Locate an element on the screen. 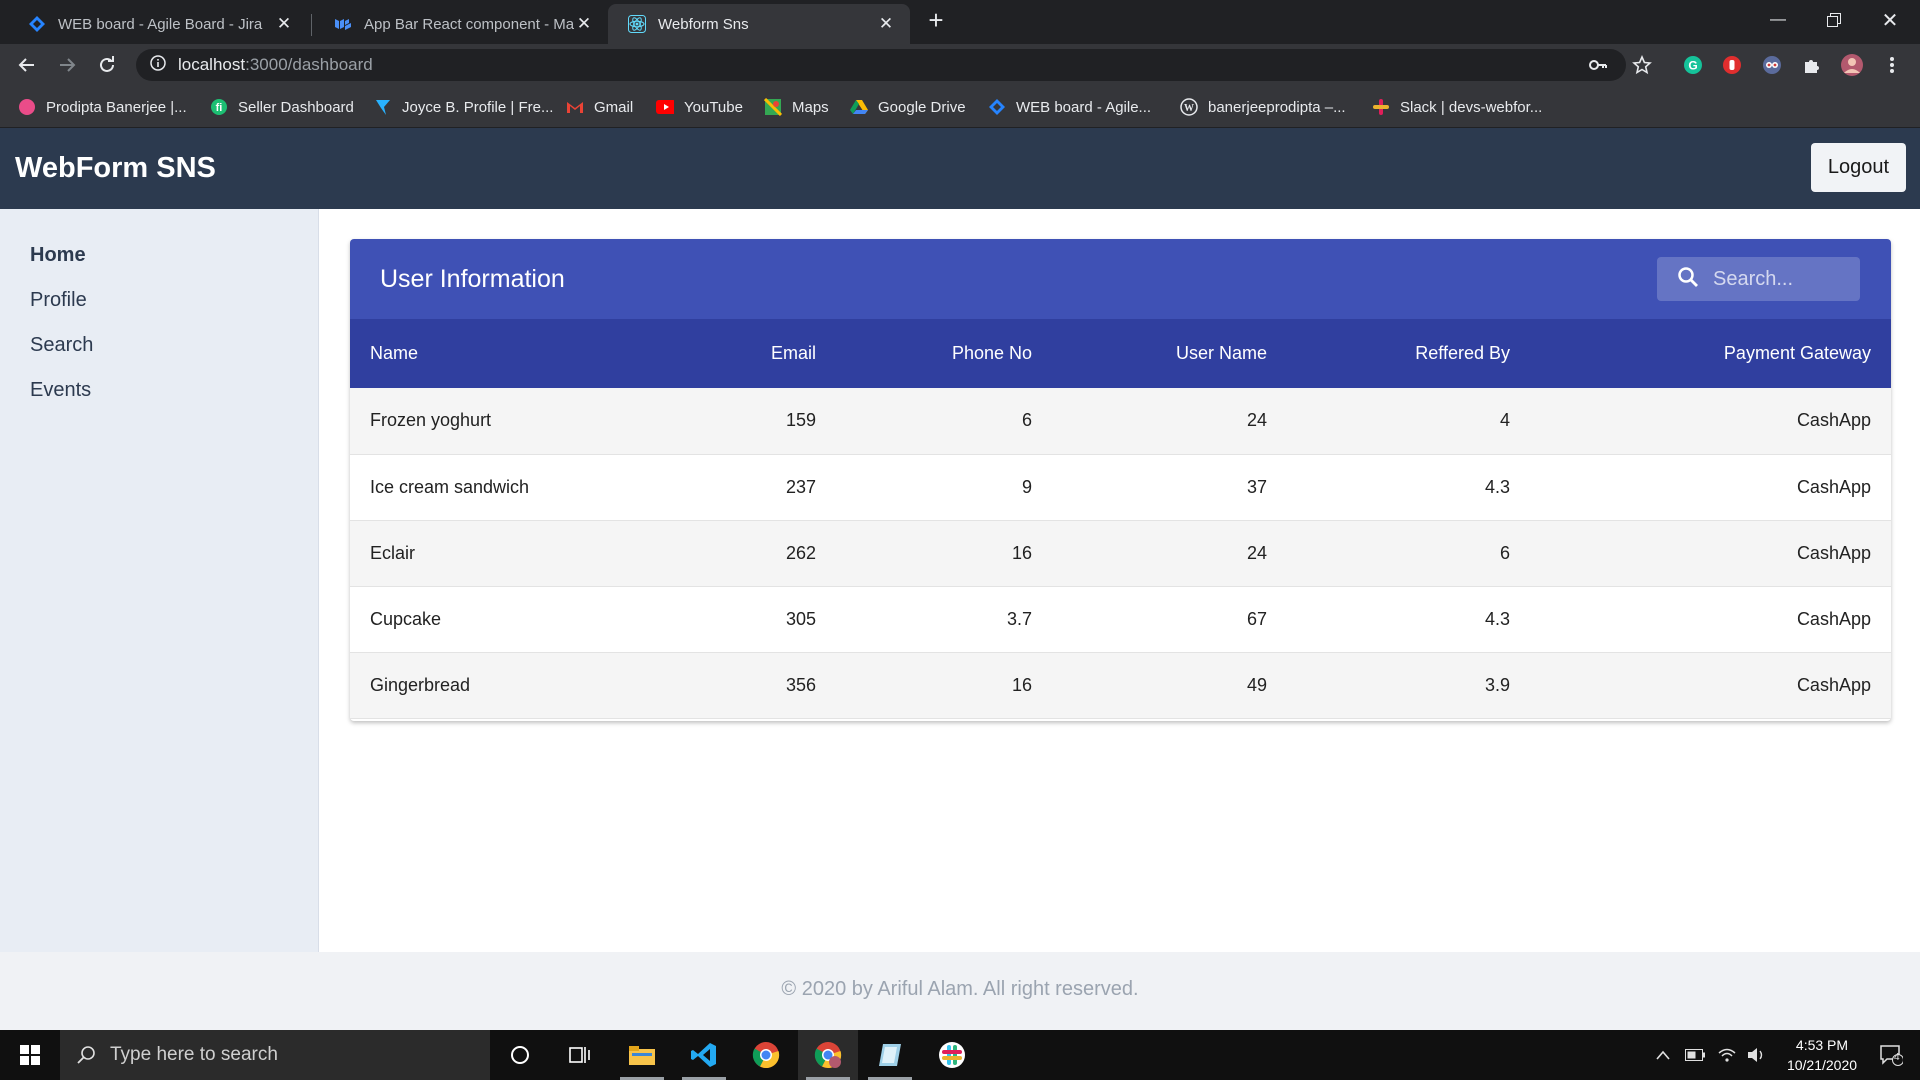  jira-icon is located at coordinates (37, 24).